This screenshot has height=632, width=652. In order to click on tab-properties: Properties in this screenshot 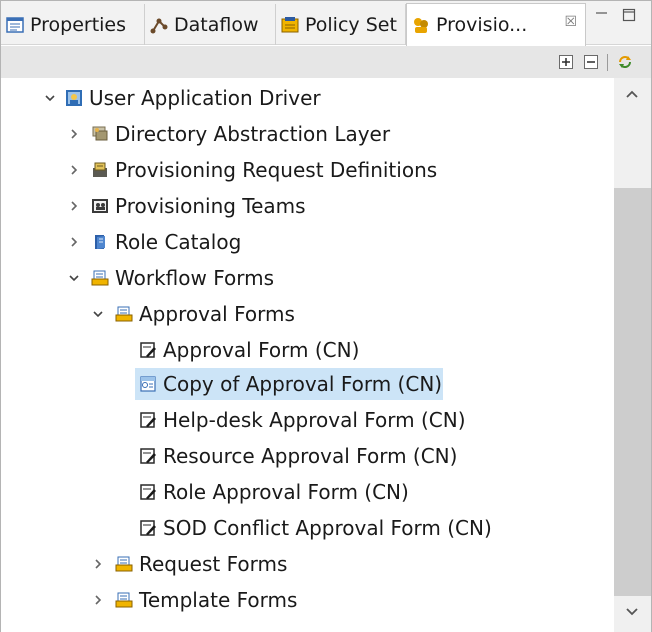, I will do `click(73, 24)`.